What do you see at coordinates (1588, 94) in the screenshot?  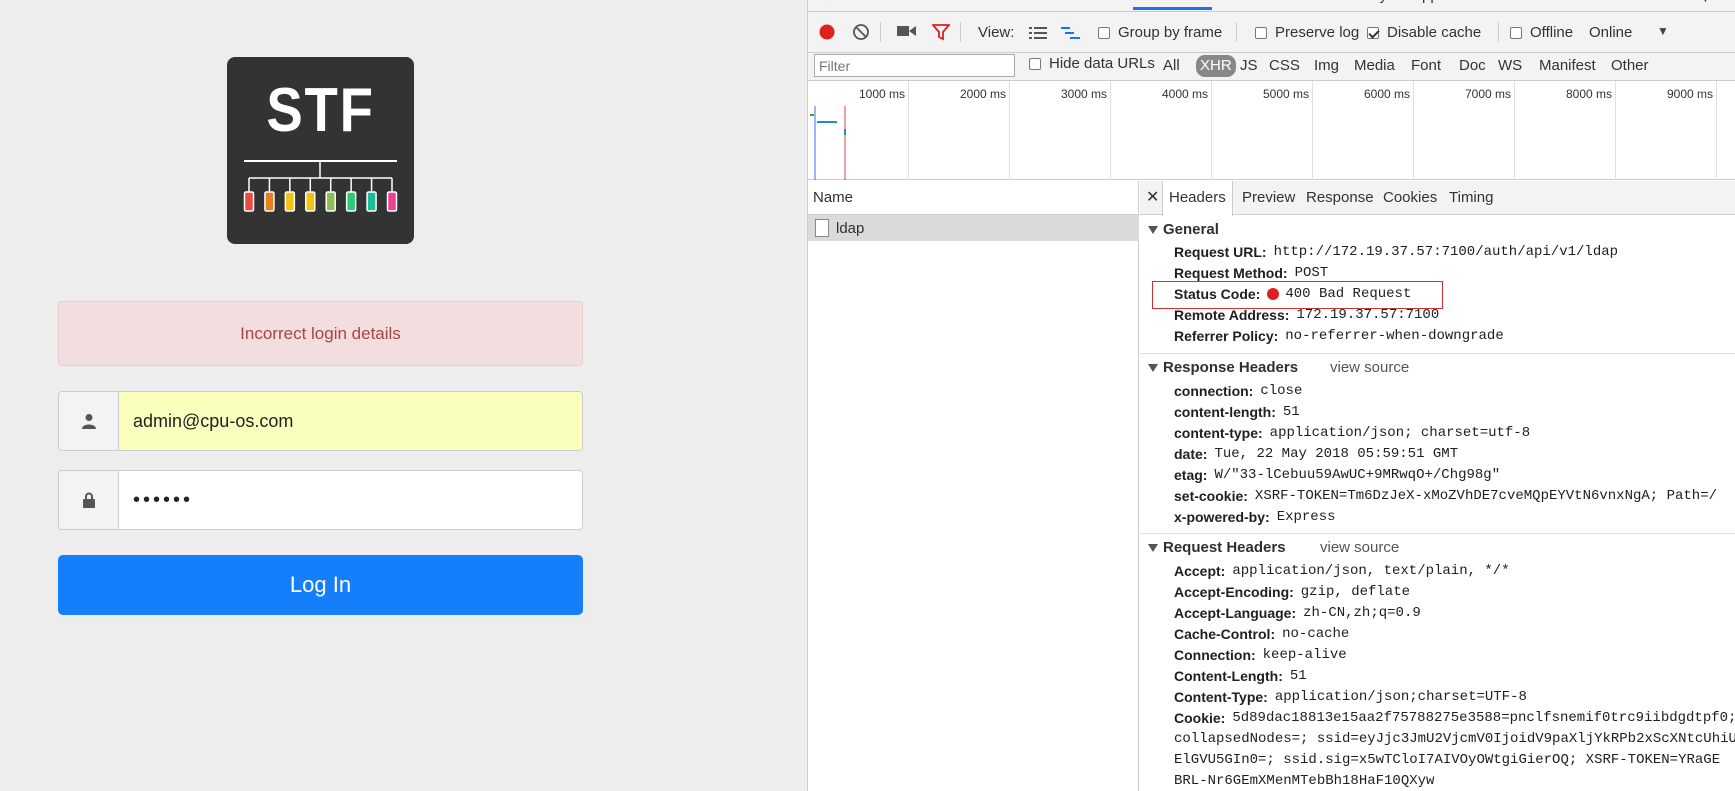 I see `timeline-tick-label: 8000 ms` at bounding box center [1588, 94].